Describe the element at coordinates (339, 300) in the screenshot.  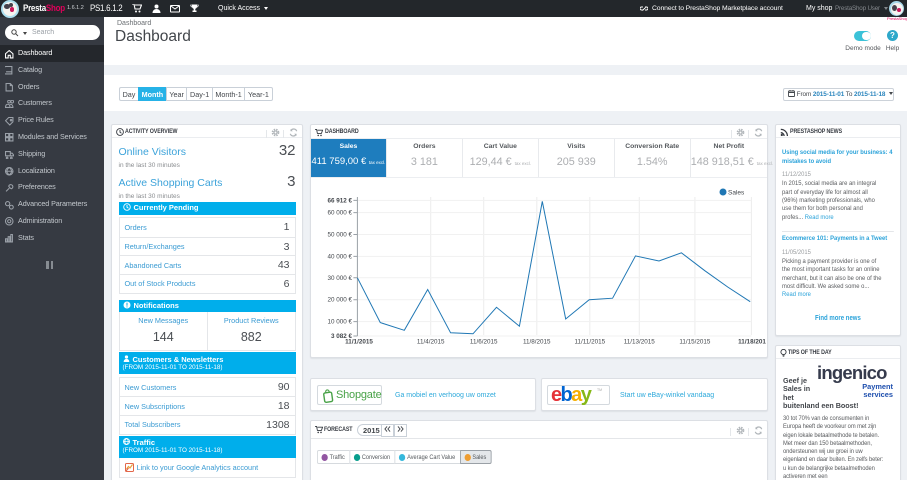
I see `svg-text: 20 000 €` at that location.